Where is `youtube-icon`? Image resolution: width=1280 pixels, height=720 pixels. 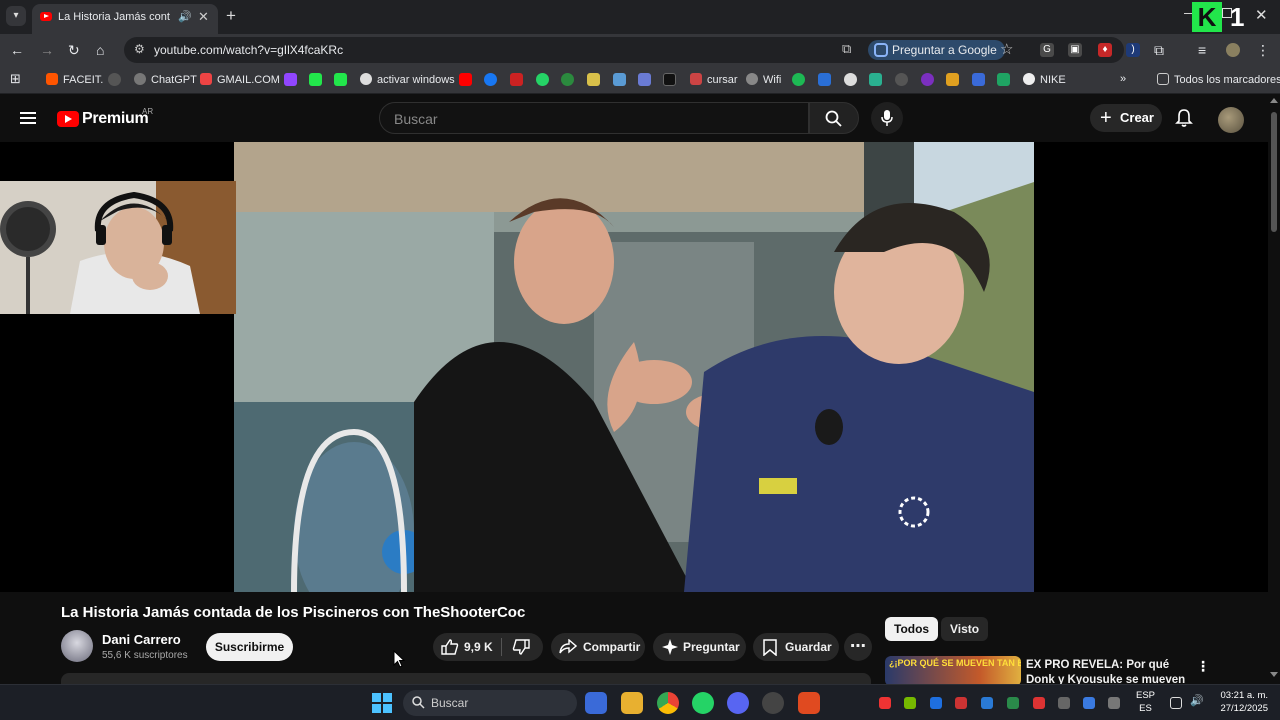
youtube-icon is located at coordinates (465, 79).